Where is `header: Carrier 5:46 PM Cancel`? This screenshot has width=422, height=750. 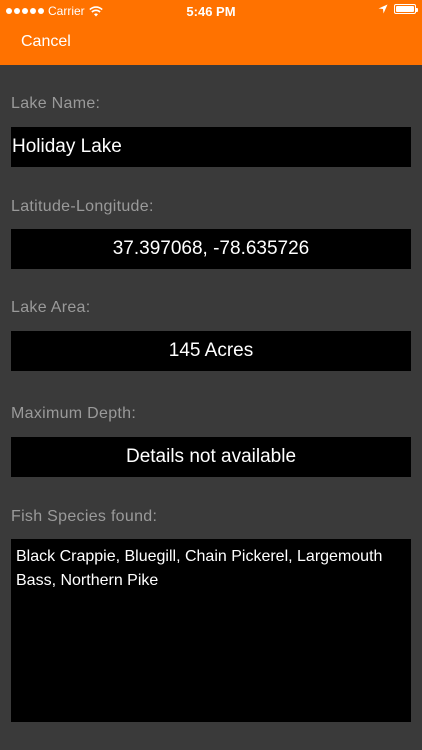
header: Carrier 5:46 PM Cancel is located at coordinates (211, 32).